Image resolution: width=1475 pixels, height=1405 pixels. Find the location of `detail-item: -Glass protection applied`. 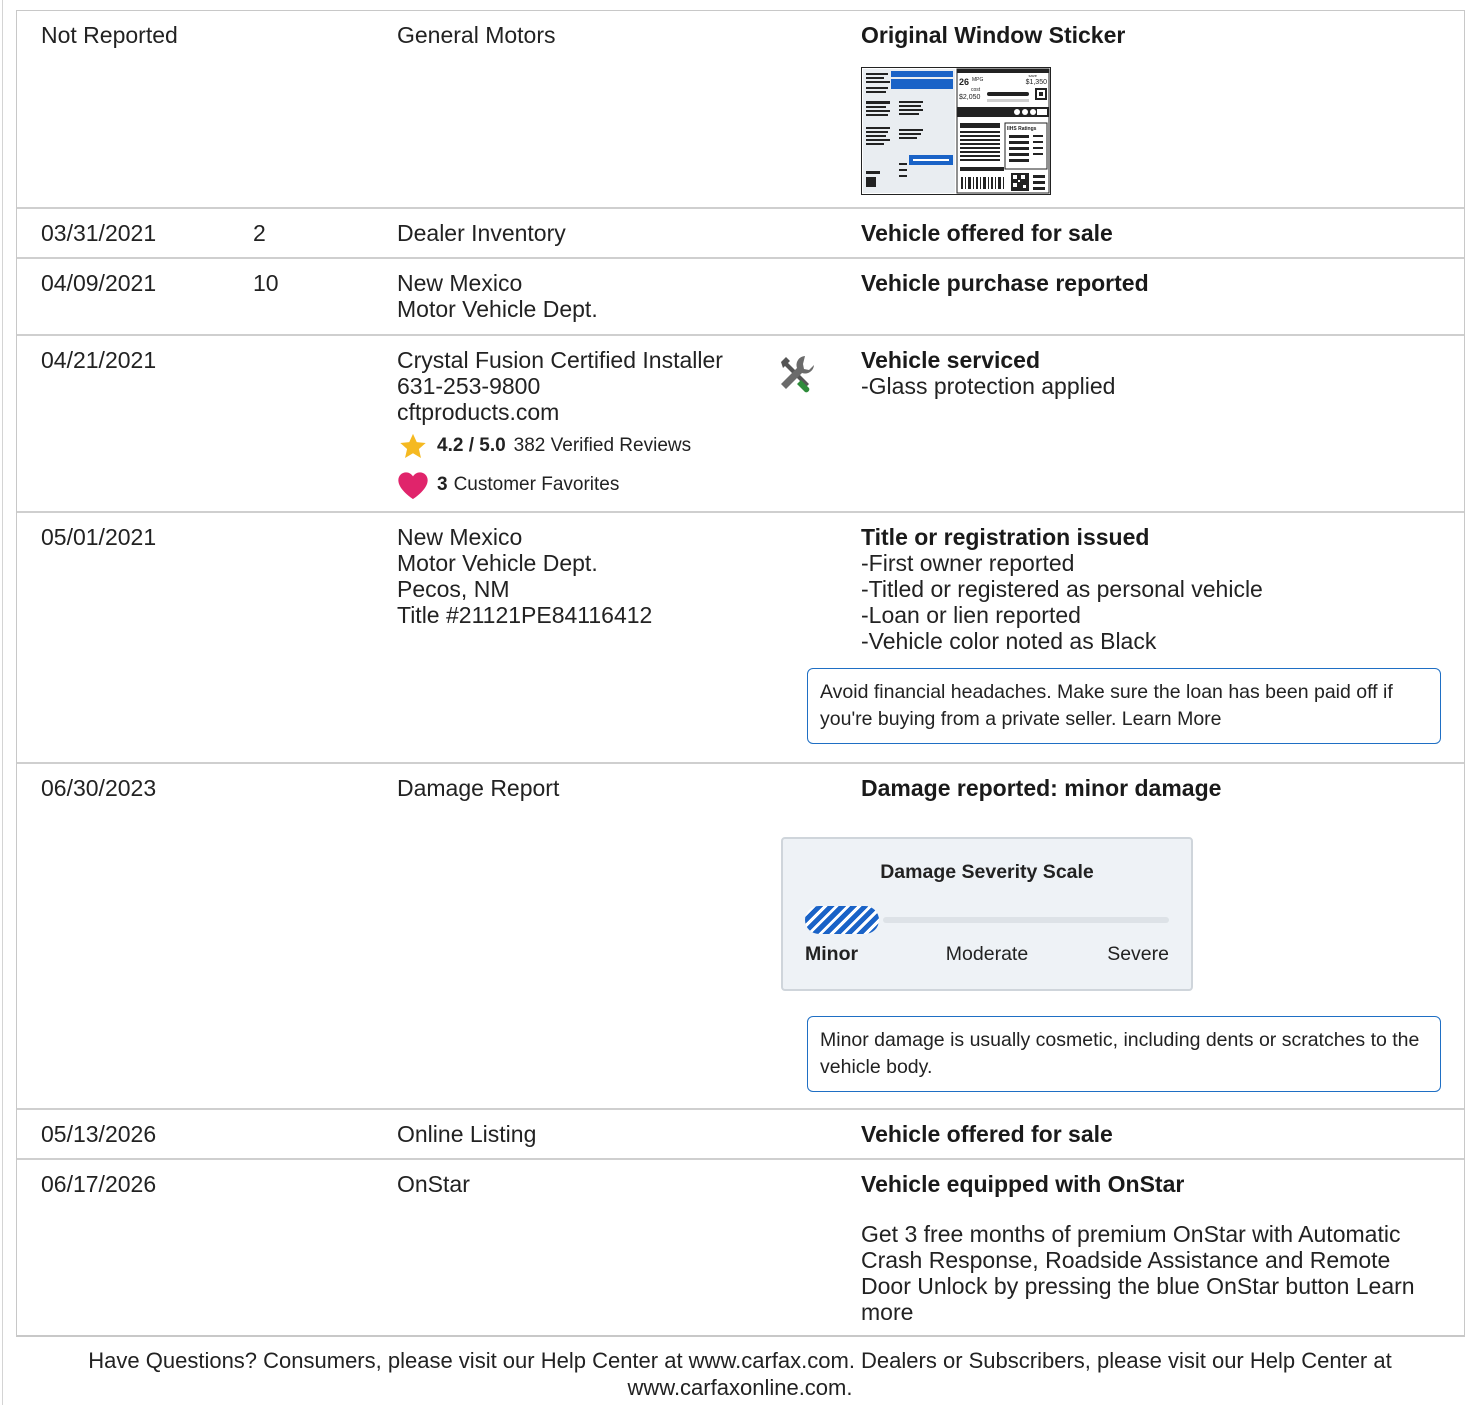

detail-item: -Glass protection applied is located at coordinates (988, 386).